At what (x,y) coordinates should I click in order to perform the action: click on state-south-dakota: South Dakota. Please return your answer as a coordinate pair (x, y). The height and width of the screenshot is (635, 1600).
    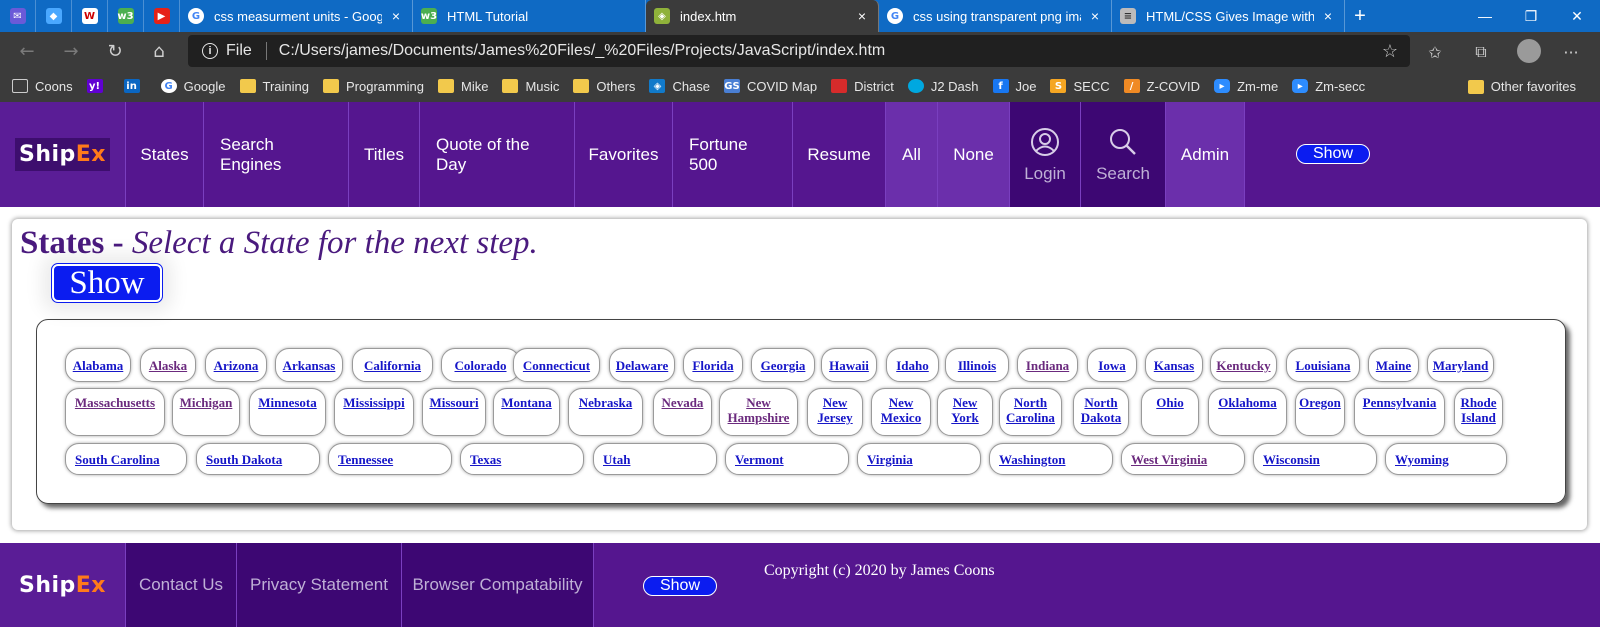
    Looking at the image, I should click on (258, 459).